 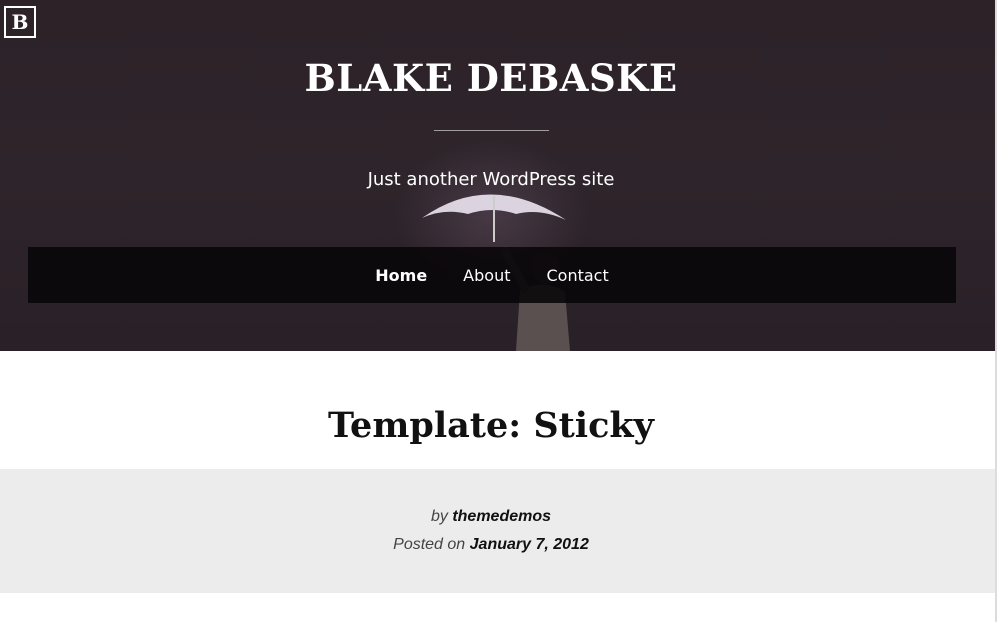 I want to click on post-author-link: themedemos, so click(x=501, y=516).